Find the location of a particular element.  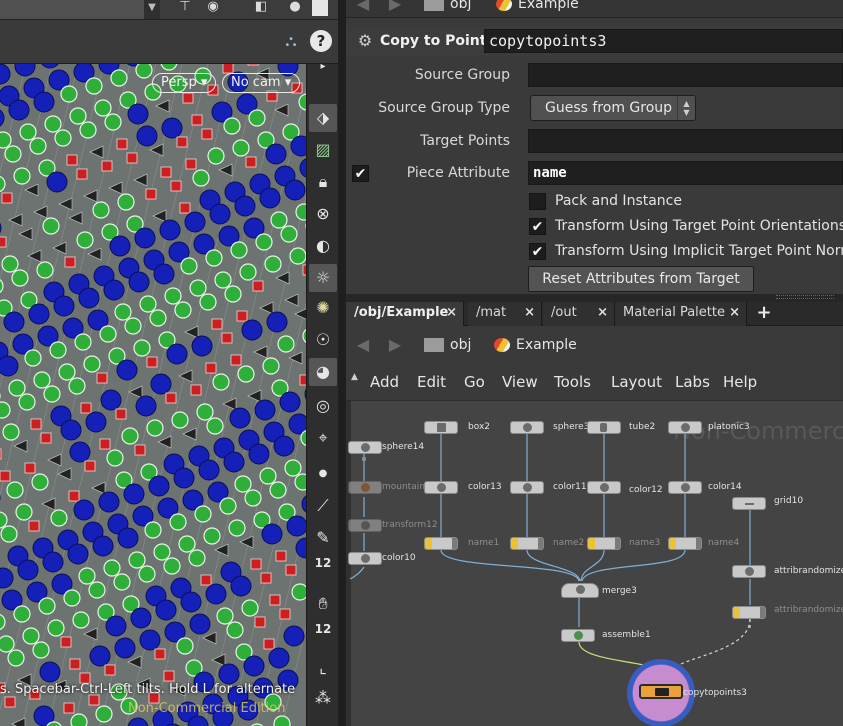

cube-icon: ◧ is located at coordinates (261, 8).